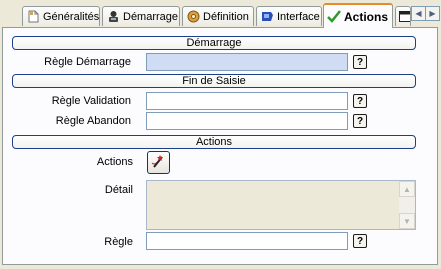 This screenshot has width=441, height=269. I want to click on tab-demarrage: Démarrage, so click(141, 16).